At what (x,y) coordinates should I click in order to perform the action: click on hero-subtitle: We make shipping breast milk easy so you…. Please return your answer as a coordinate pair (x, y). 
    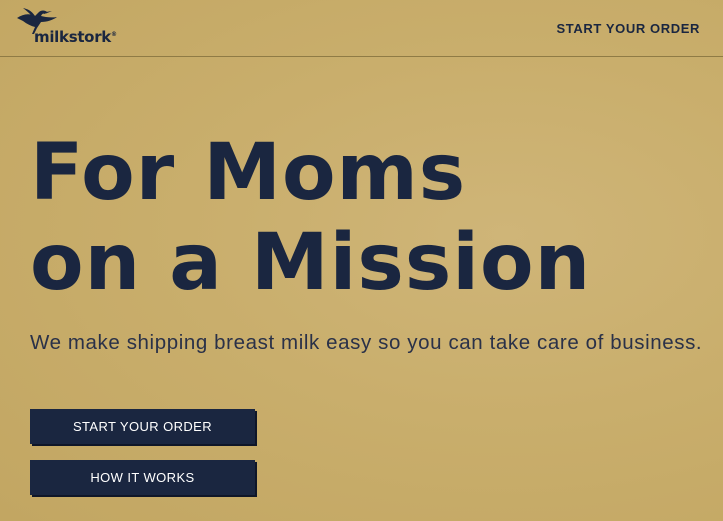
    Looking at the image, I should click on (366, 342).